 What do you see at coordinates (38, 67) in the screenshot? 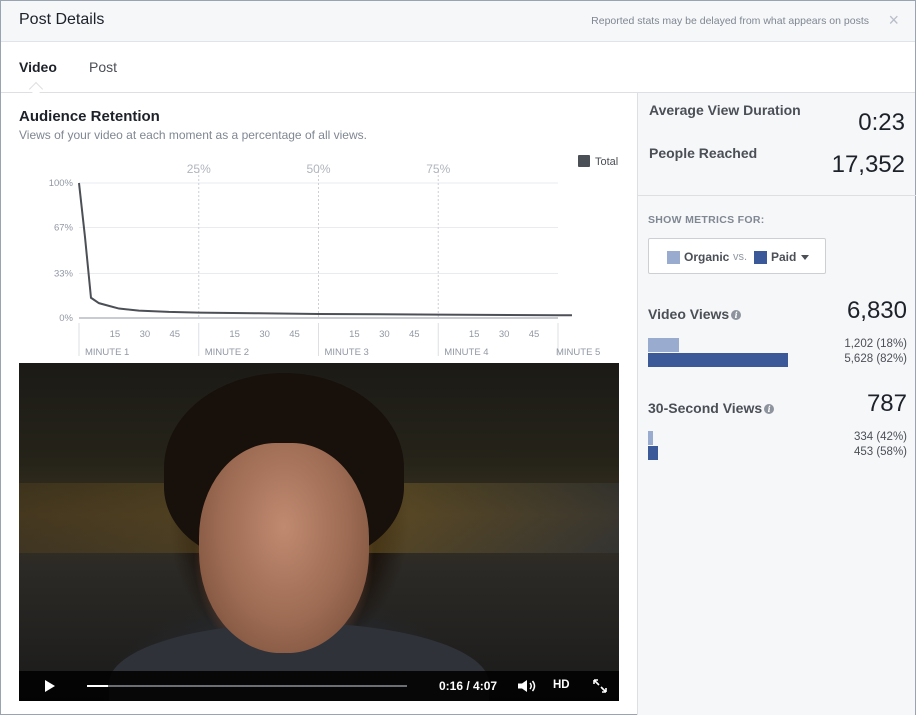
I see `tab-video: Video` at bounding box center [38, 67].